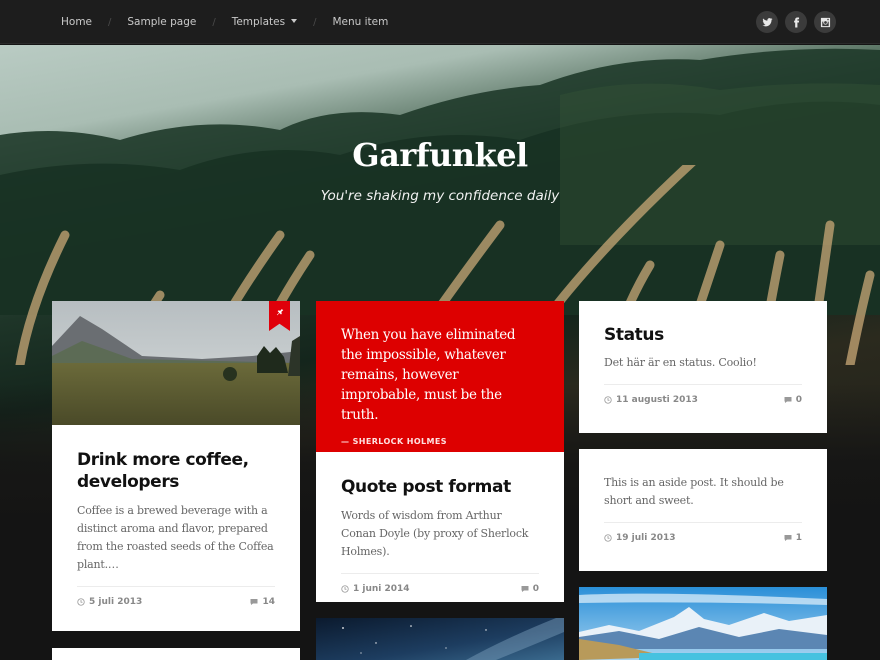  I want to click on post-date-link: 11 augusti 2013, so click(651, 400).